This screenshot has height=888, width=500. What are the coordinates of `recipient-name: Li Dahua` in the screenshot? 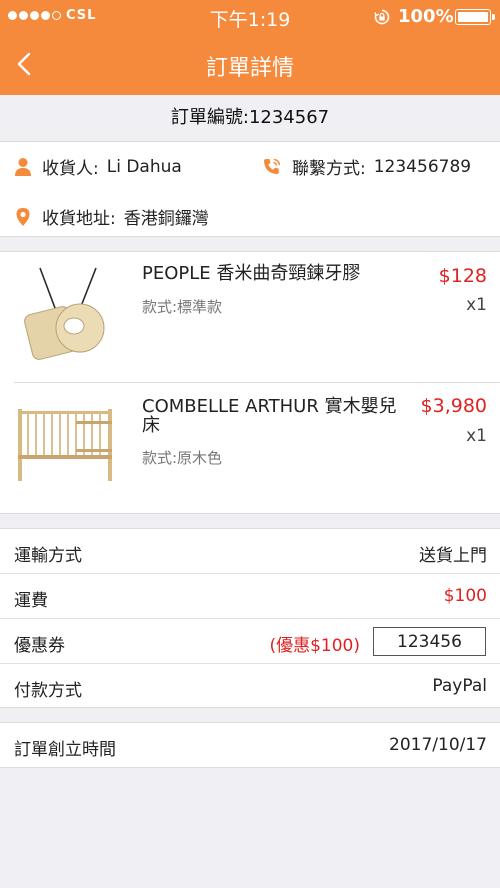 It's located at (144, 166).